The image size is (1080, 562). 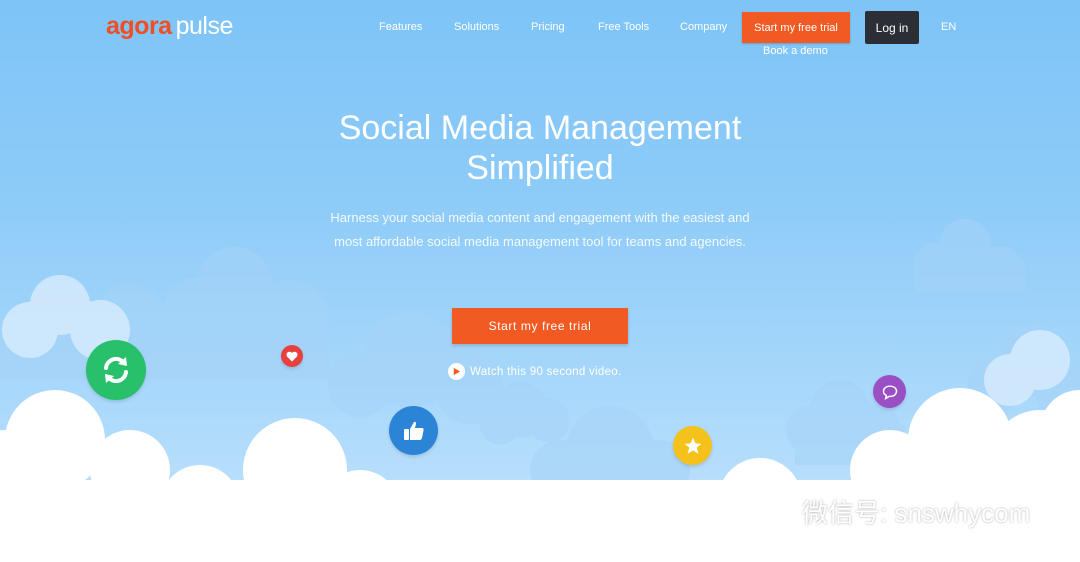 I want to click on watch-video-text: Watch this 90 second video., so click(x=546, y=372).